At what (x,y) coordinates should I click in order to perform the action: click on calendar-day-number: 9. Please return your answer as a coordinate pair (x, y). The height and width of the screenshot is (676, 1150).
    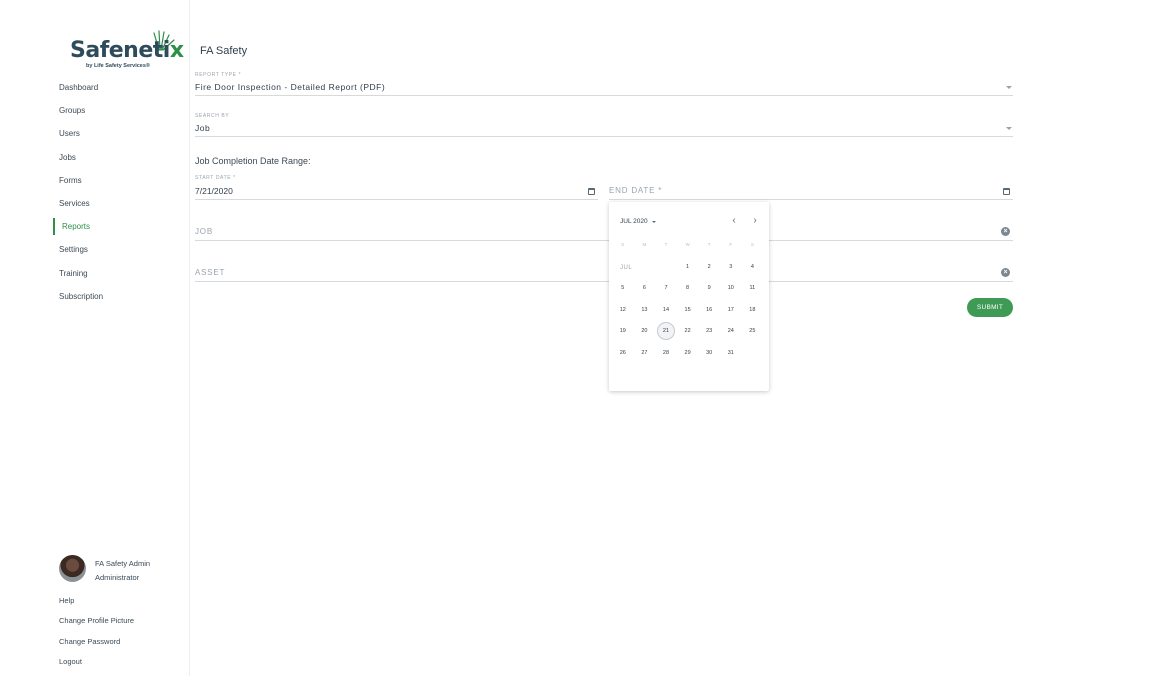
    Looking at the image, I should click on (709, 288).